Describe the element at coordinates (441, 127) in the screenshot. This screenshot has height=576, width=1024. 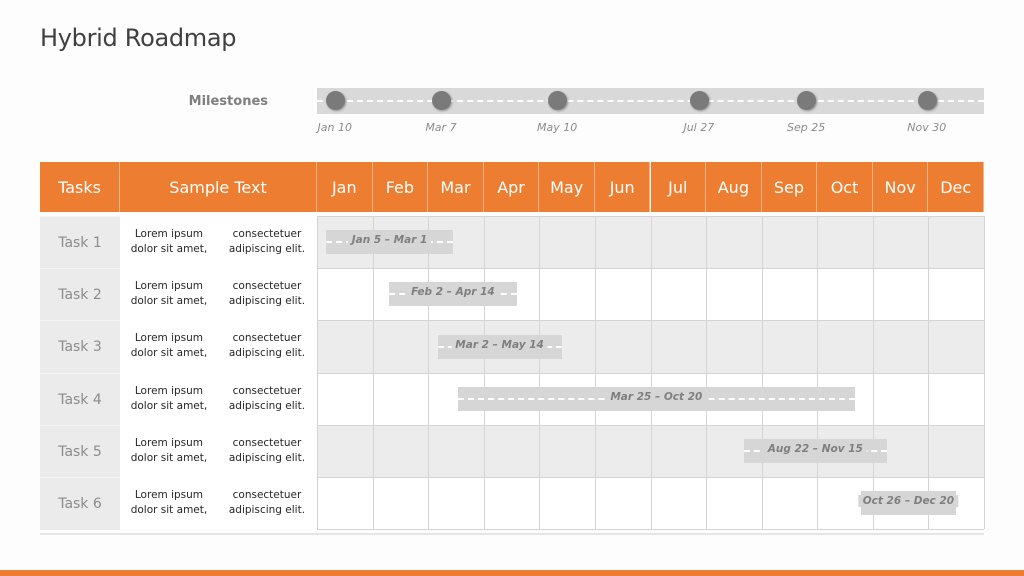
I see `milestone-date: Mar 7` at that location.